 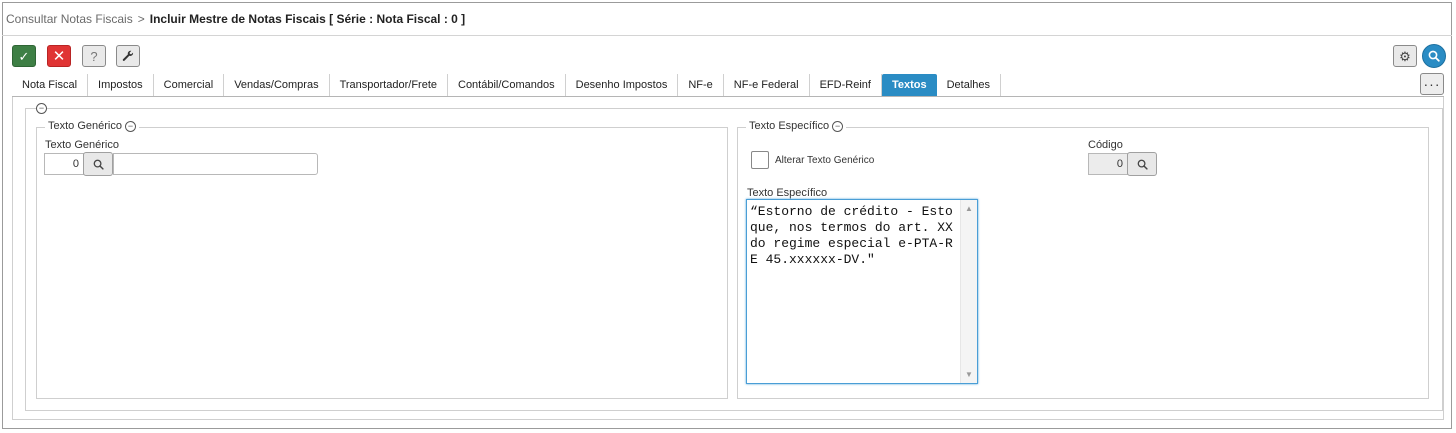 What do you see at coordinates (760, 160) in the screenshot?
I see `alterar-texto-generico-checkbox` at bounding box center [760, 160].